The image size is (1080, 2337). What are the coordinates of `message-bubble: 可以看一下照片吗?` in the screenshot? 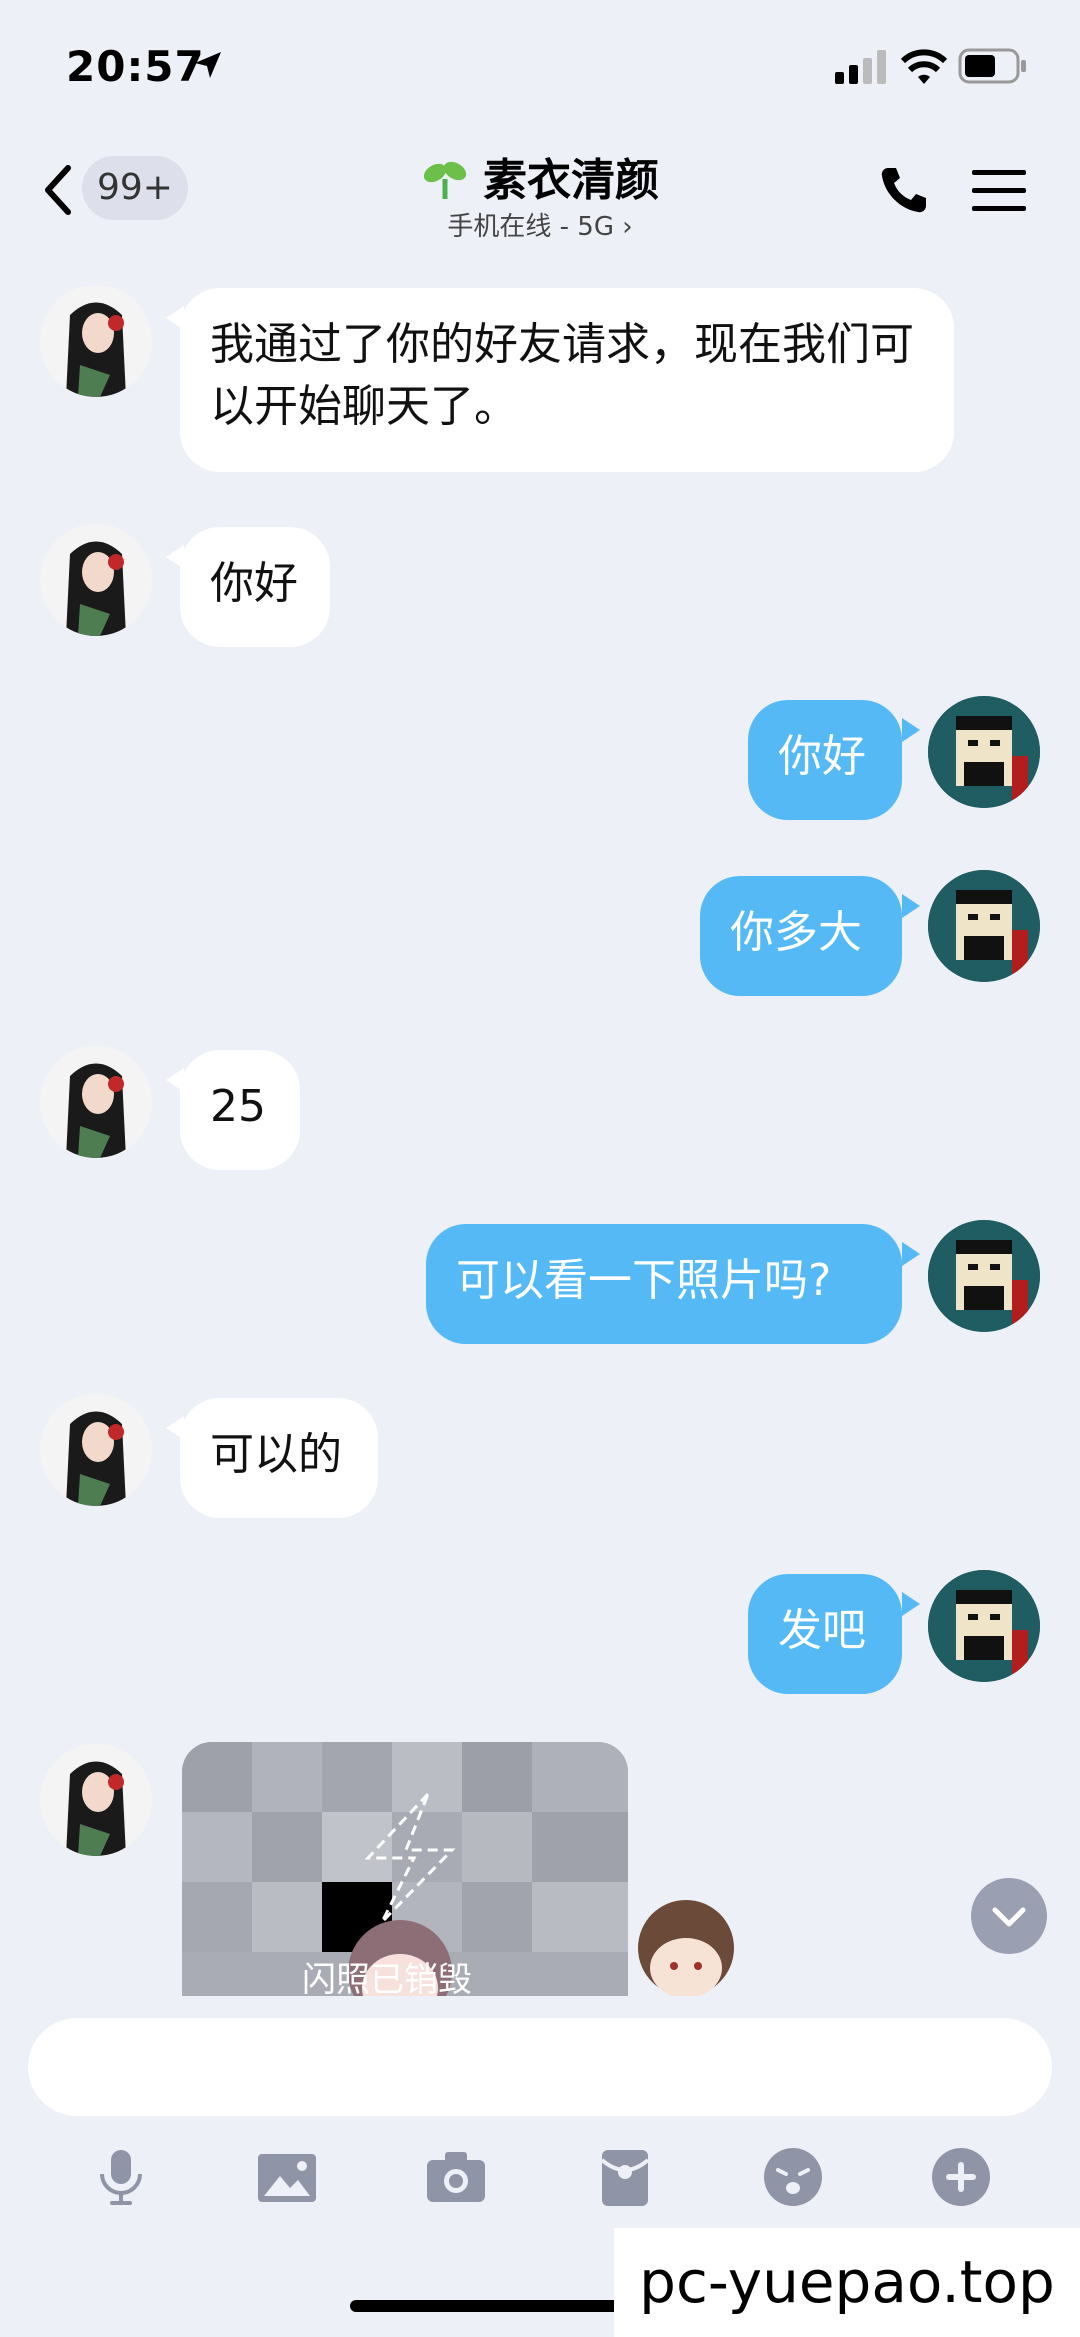 It's located at (664, 1284).